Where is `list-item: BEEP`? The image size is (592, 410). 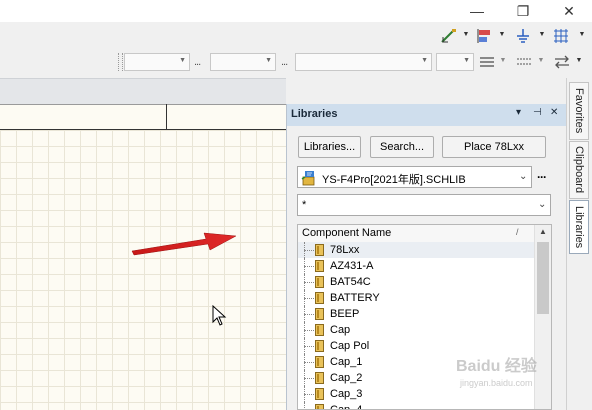 list-item: BEEP is located at coordinates (416, 314).